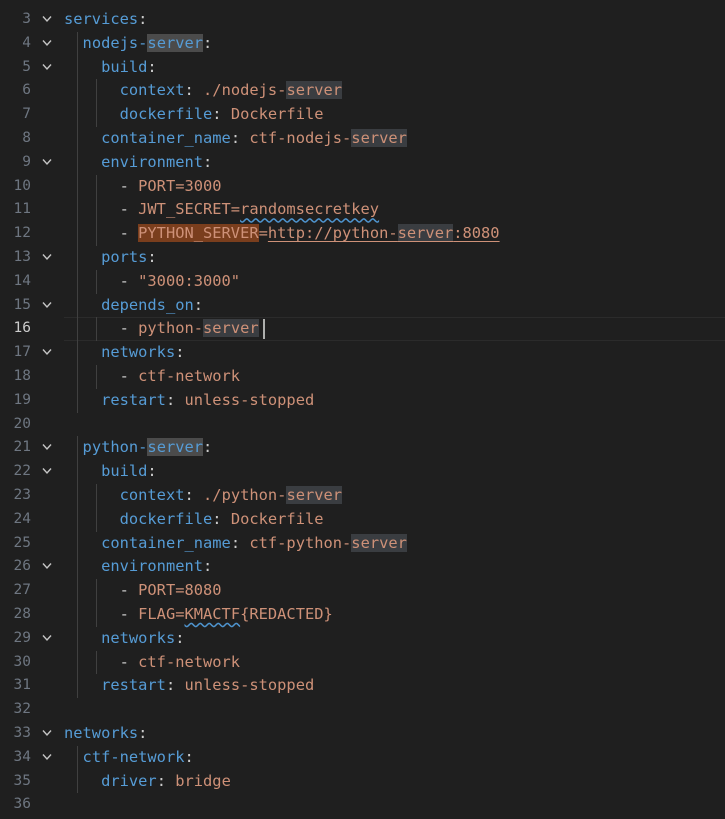 The image size is (725, 819). Describe the element at coordinates (362, 782) in the screenshot. I see `code-line: 35 driver: bridge` at that location.